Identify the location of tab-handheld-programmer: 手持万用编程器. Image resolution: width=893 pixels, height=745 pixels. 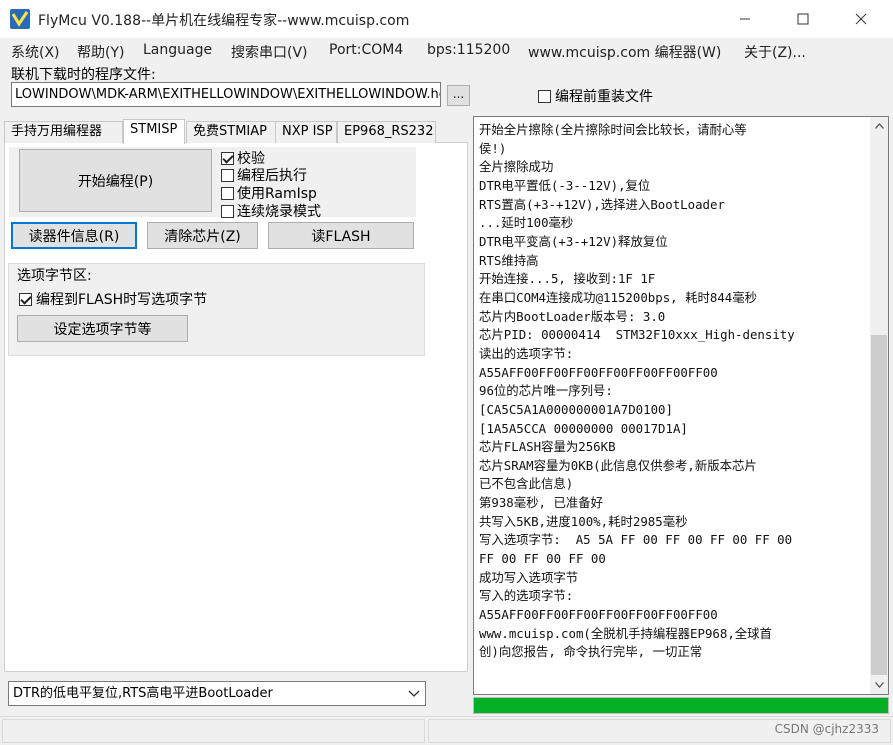
(63, 132).